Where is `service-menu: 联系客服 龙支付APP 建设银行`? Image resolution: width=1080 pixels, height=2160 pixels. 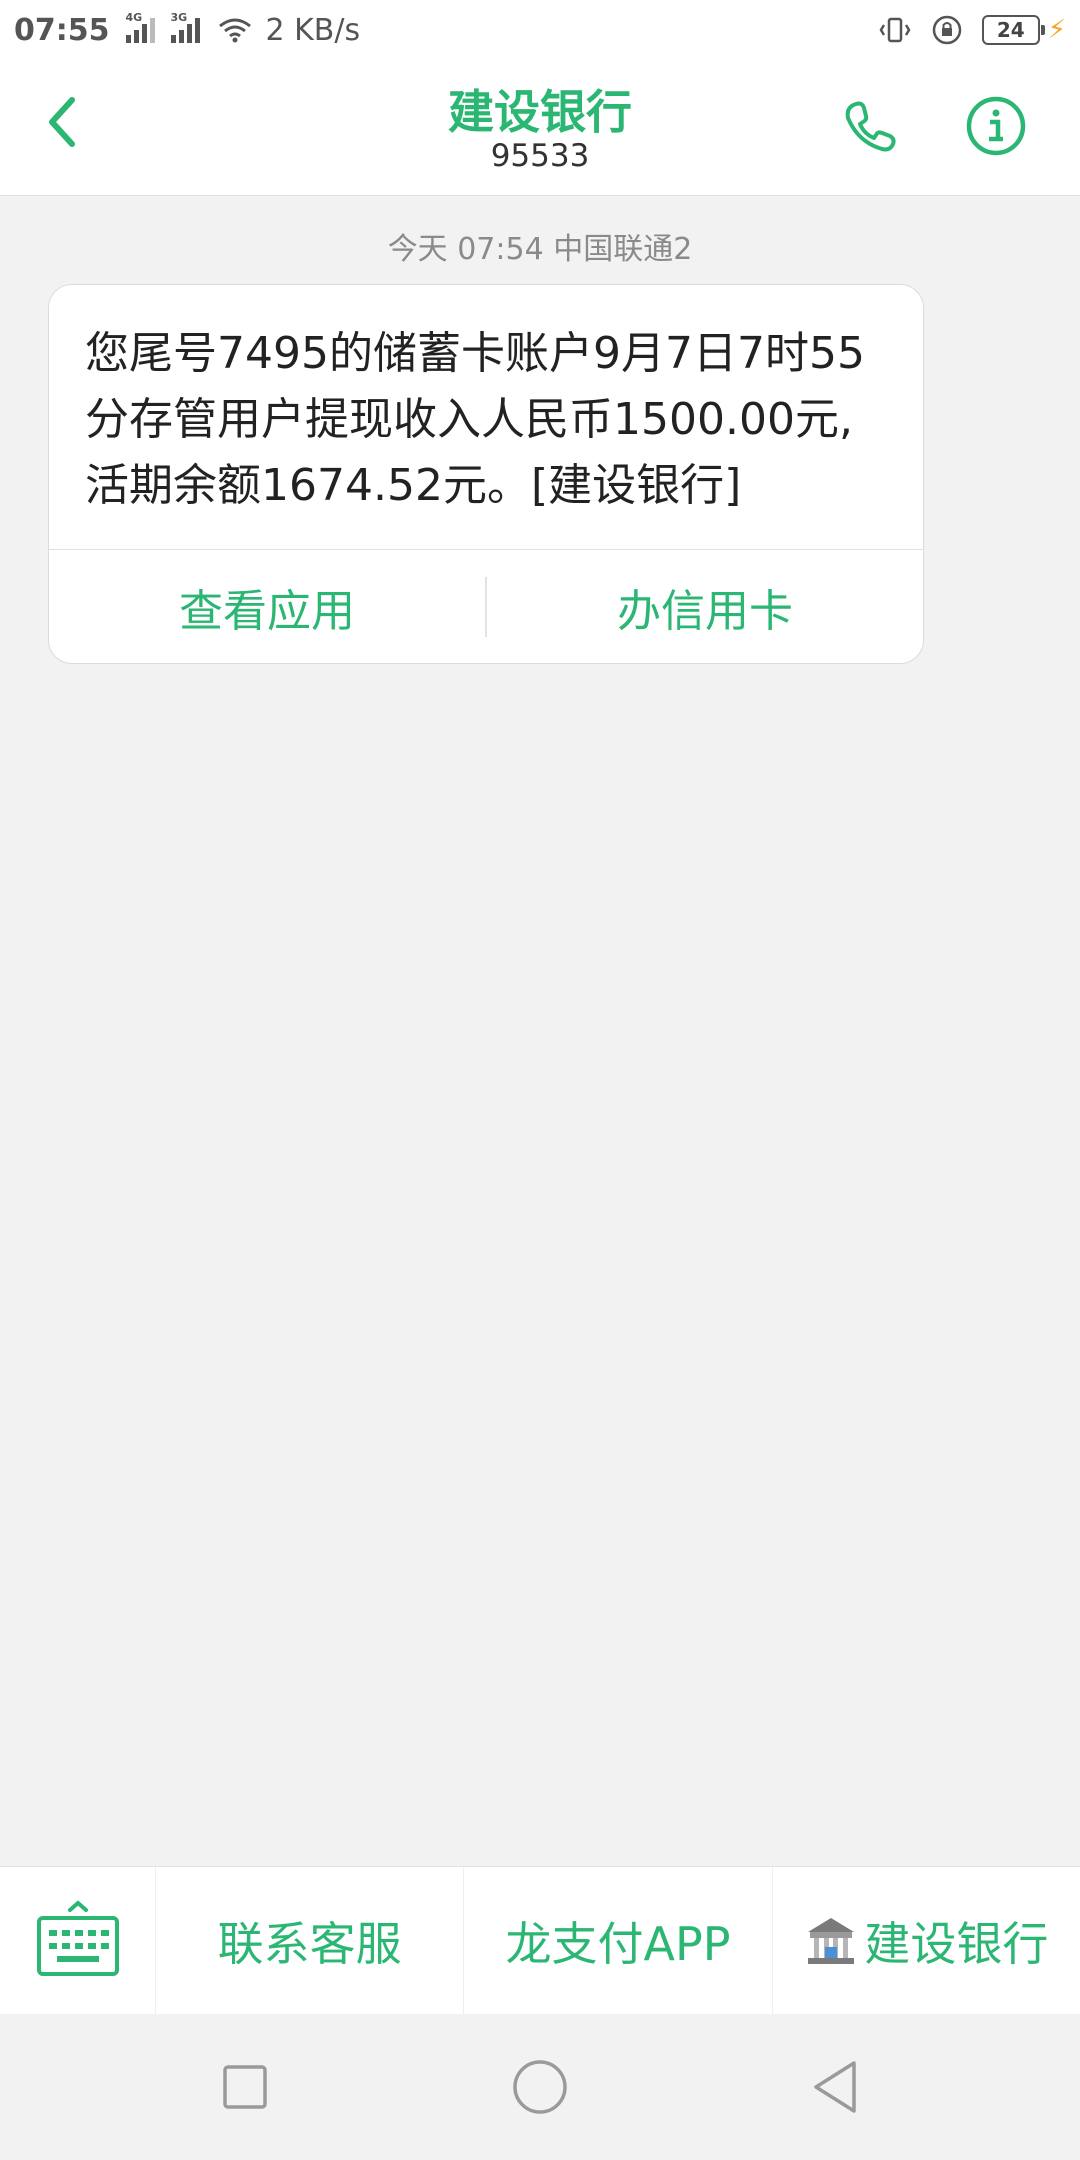
service-menu: 联系客服 龙支付APP 建设银行 is located at coordinates (540, 1940).